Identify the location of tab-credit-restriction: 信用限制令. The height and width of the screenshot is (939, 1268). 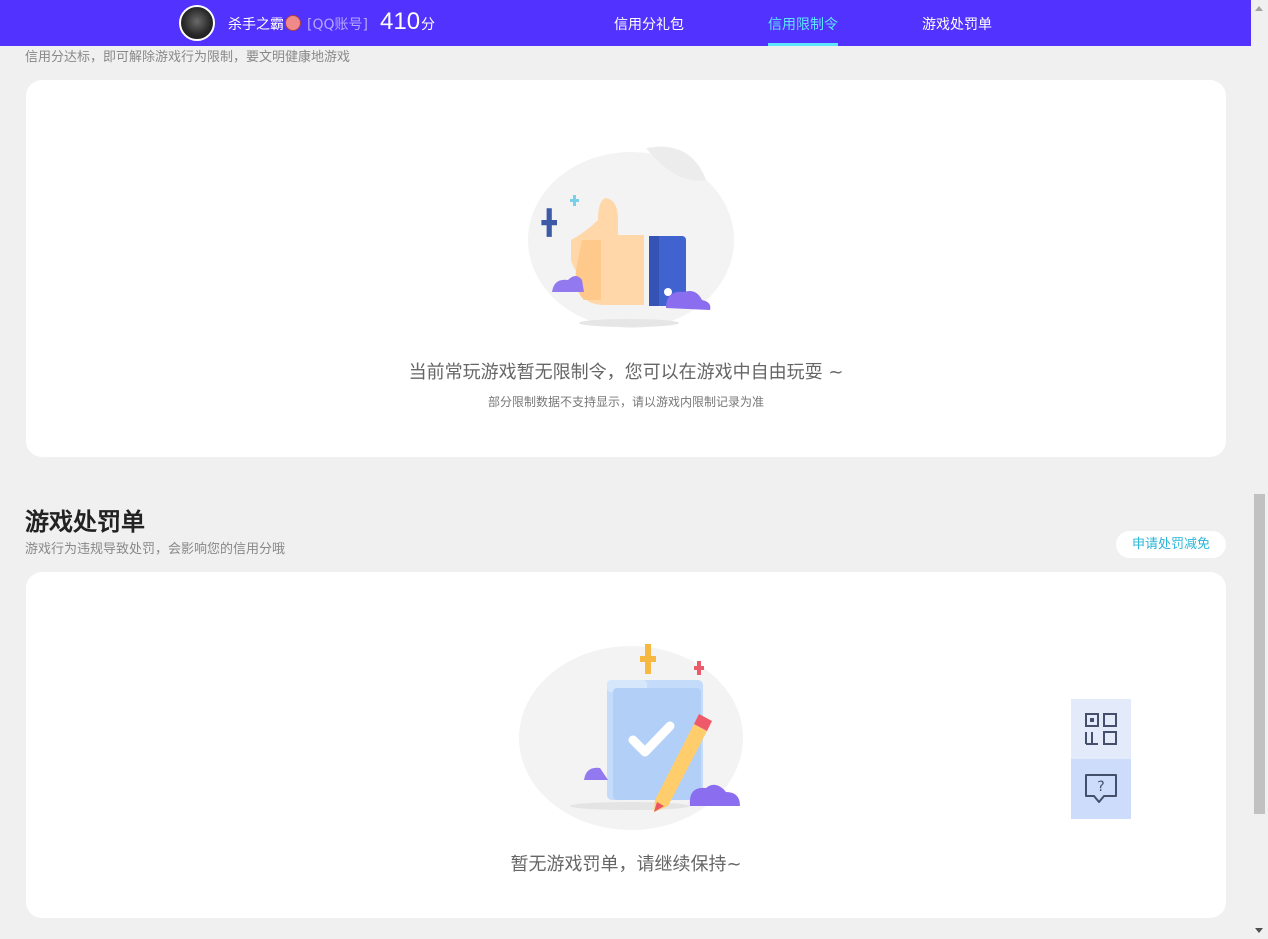
(803, 24).